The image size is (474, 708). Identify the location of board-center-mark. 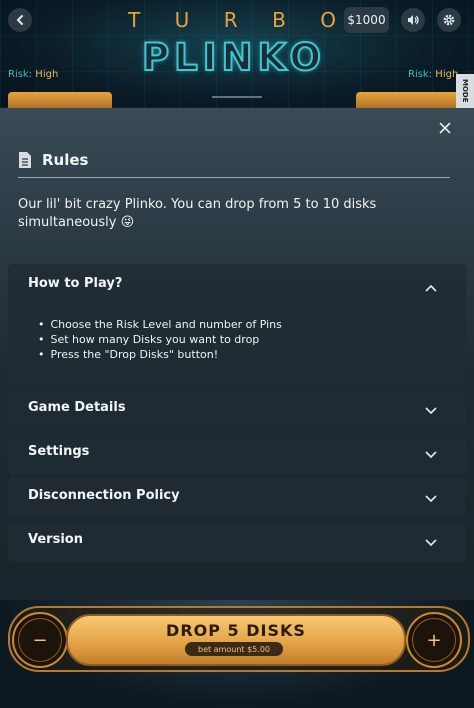
(237, 102).